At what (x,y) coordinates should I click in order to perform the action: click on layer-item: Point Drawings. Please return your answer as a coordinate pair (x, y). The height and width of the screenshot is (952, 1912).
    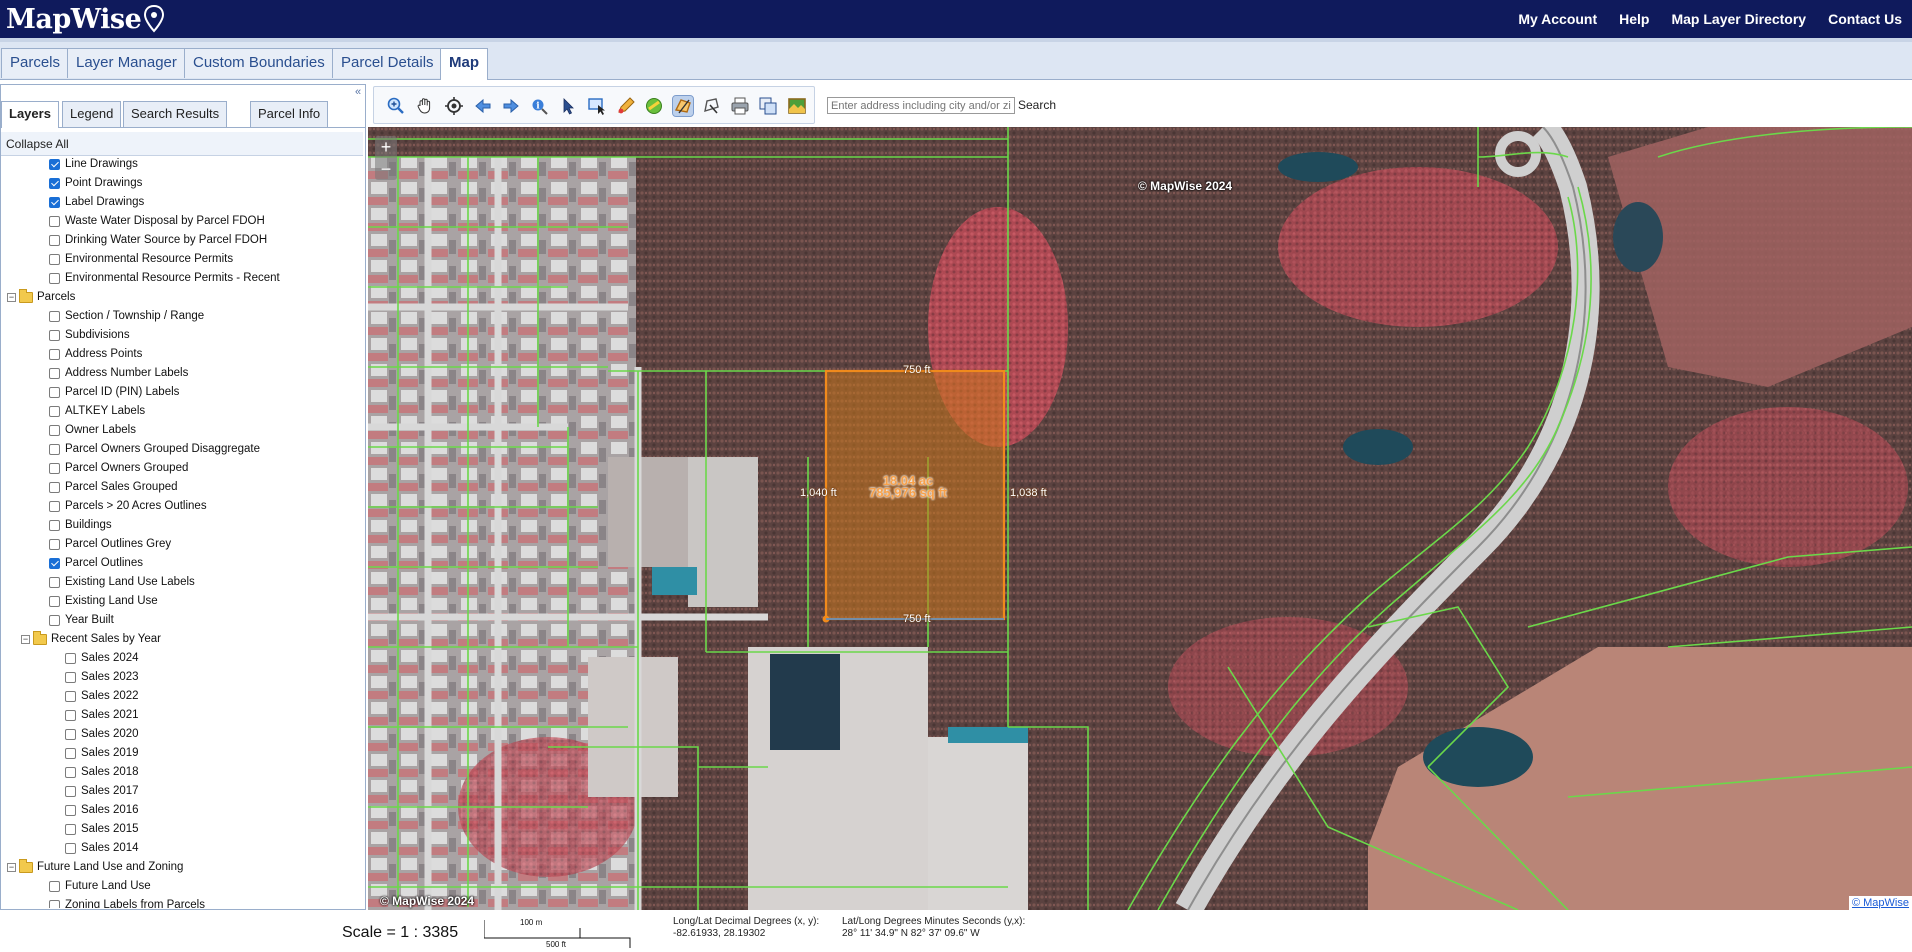
    Looking at the image, I should click on (95, 183).